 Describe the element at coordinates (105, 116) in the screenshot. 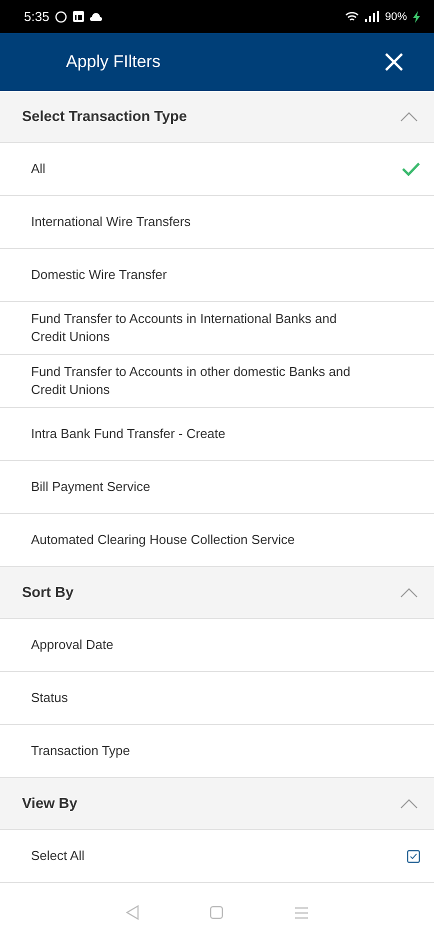

I see `section-title: Select Transaction Type` at that location.